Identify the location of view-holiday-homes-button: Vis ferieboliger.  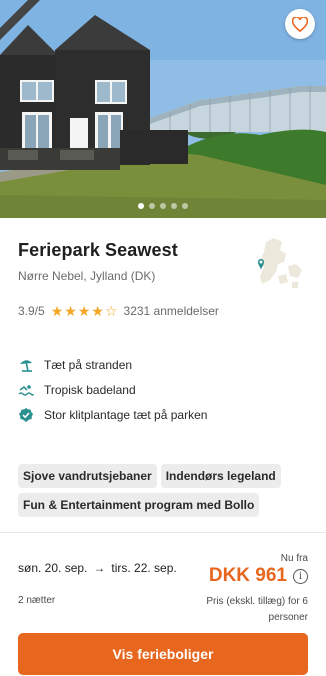
(163, 654).